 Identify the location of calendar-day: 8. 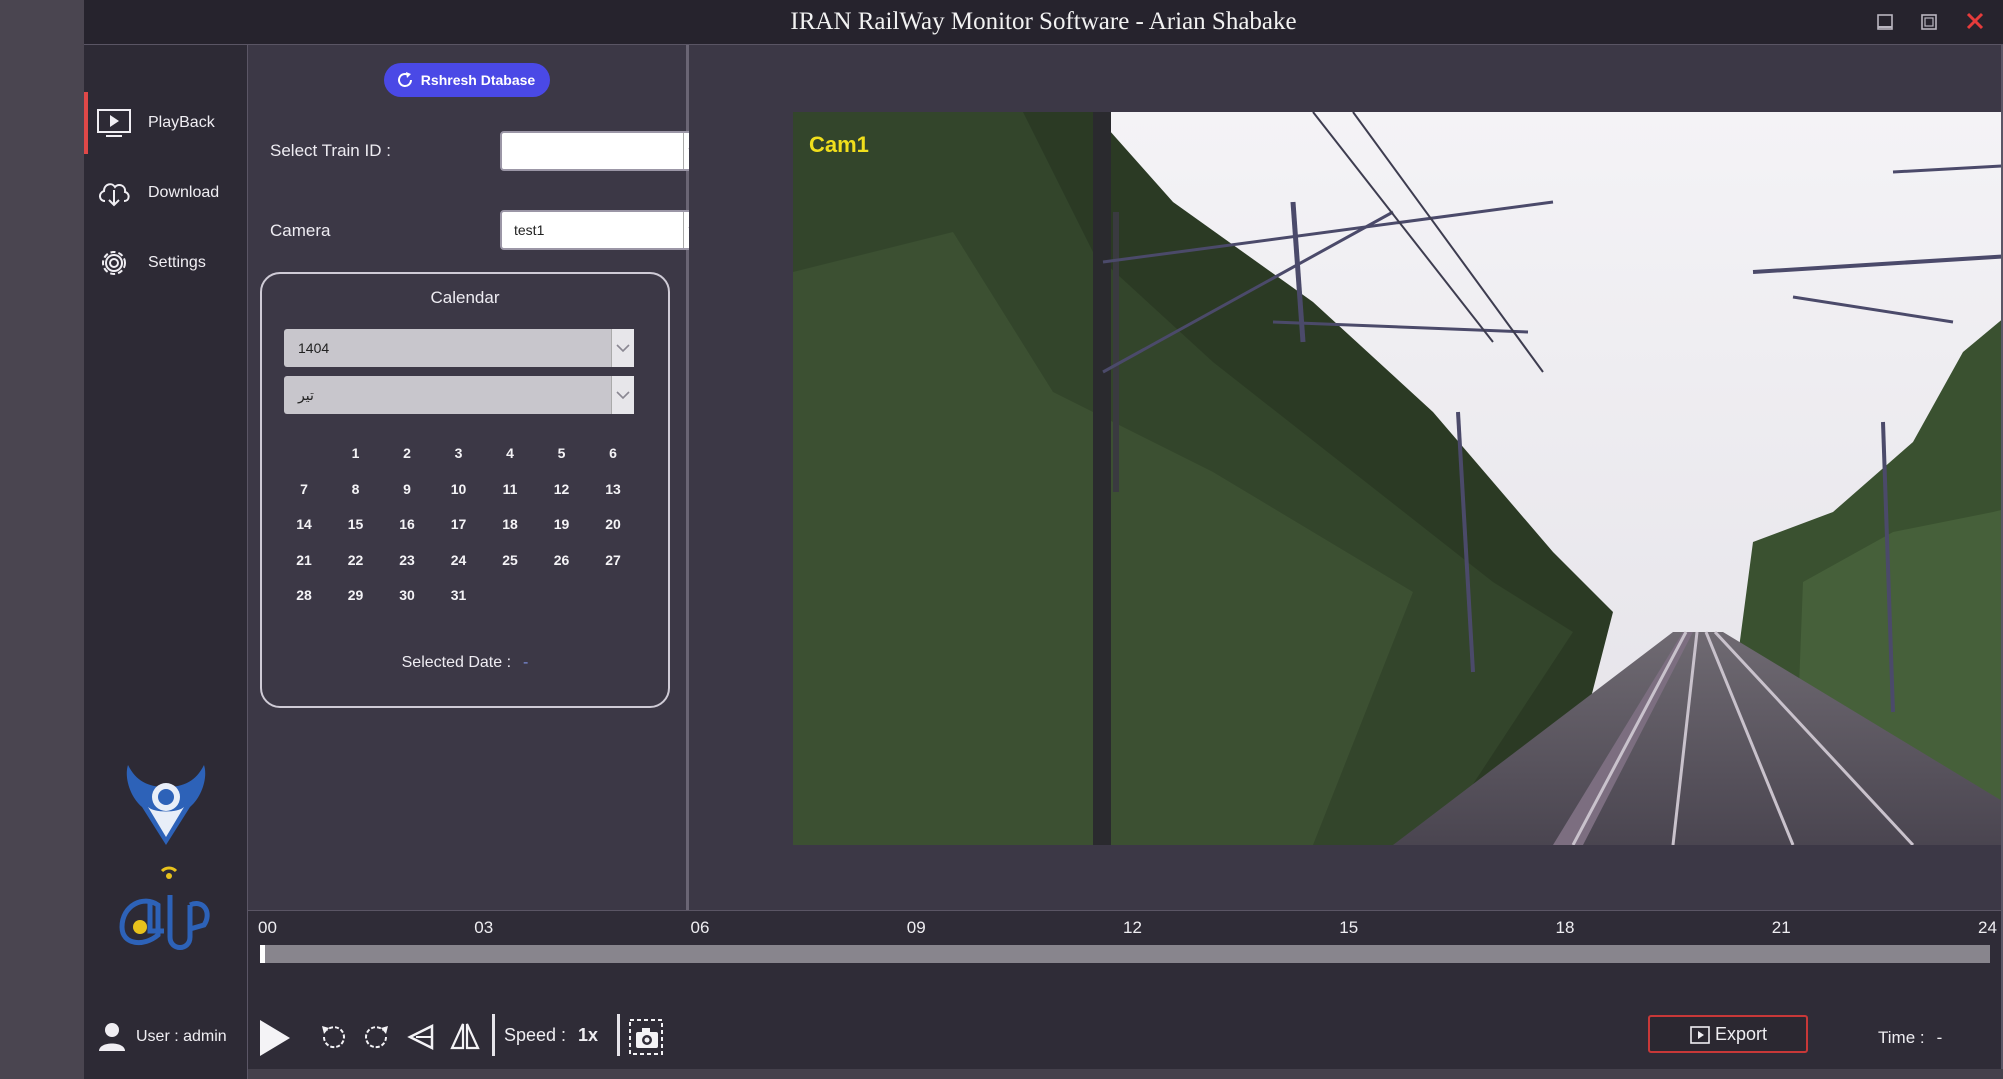
(356, 489).